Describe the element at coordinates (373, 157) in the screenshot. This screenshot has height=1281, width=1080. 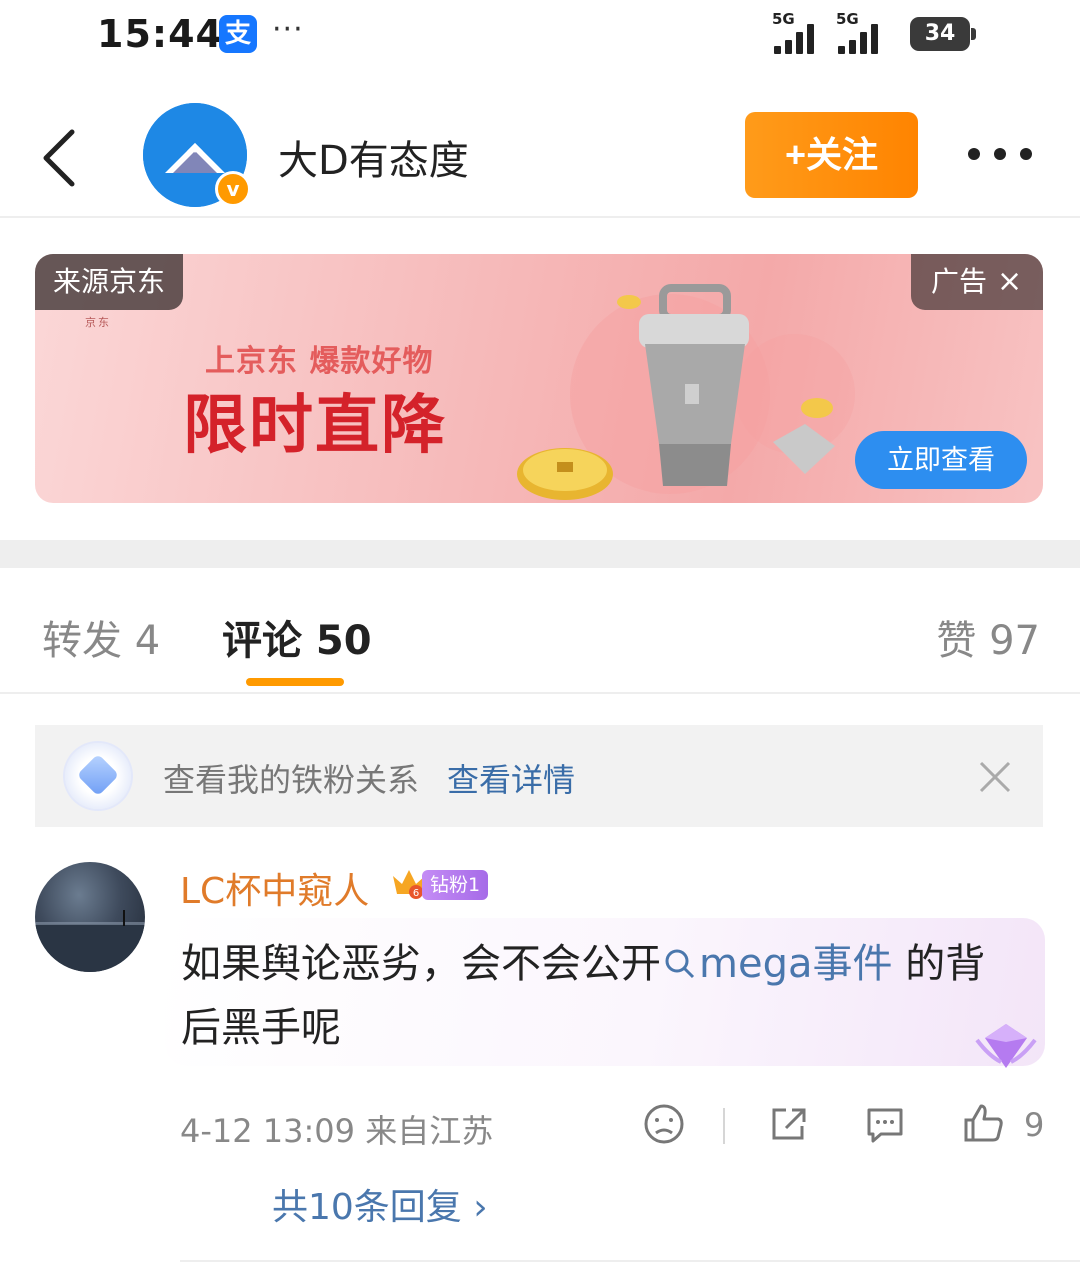
I see `account-name: 大D有态度` at that location.